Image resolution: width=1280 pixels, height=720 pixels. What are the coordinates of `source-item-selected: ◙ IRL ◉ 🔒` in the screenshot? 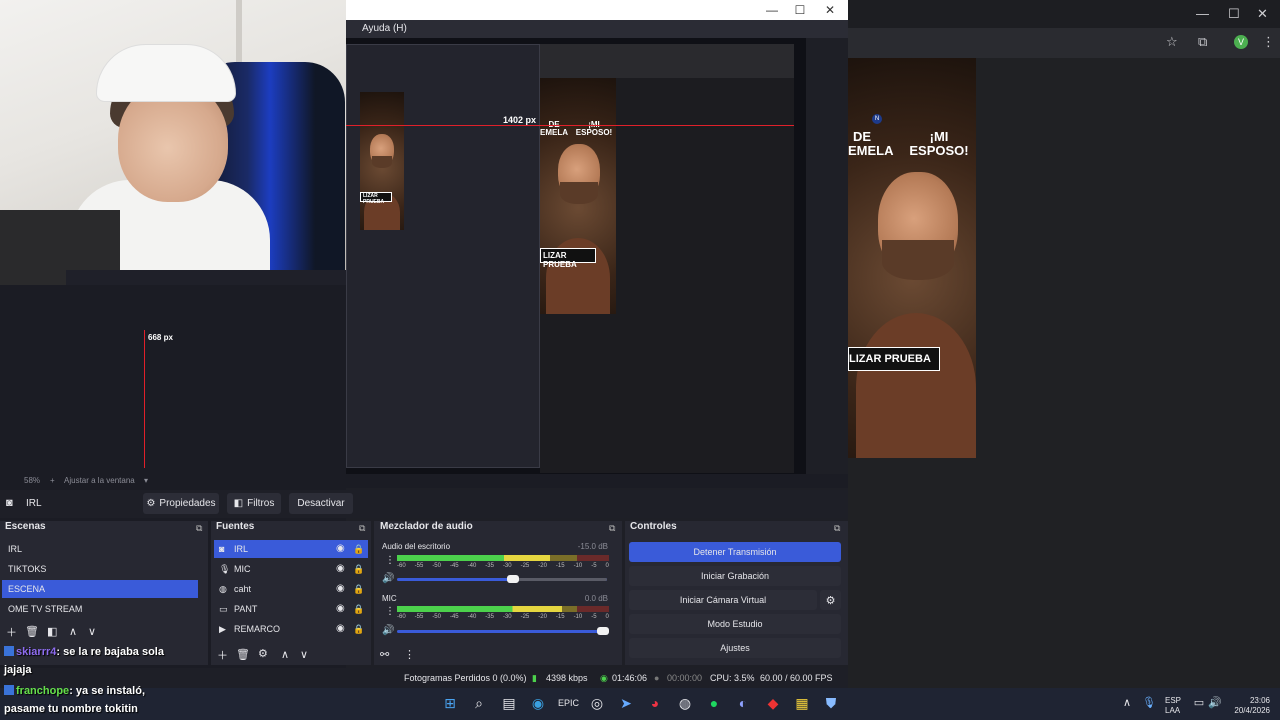 It's located at (291, 549).